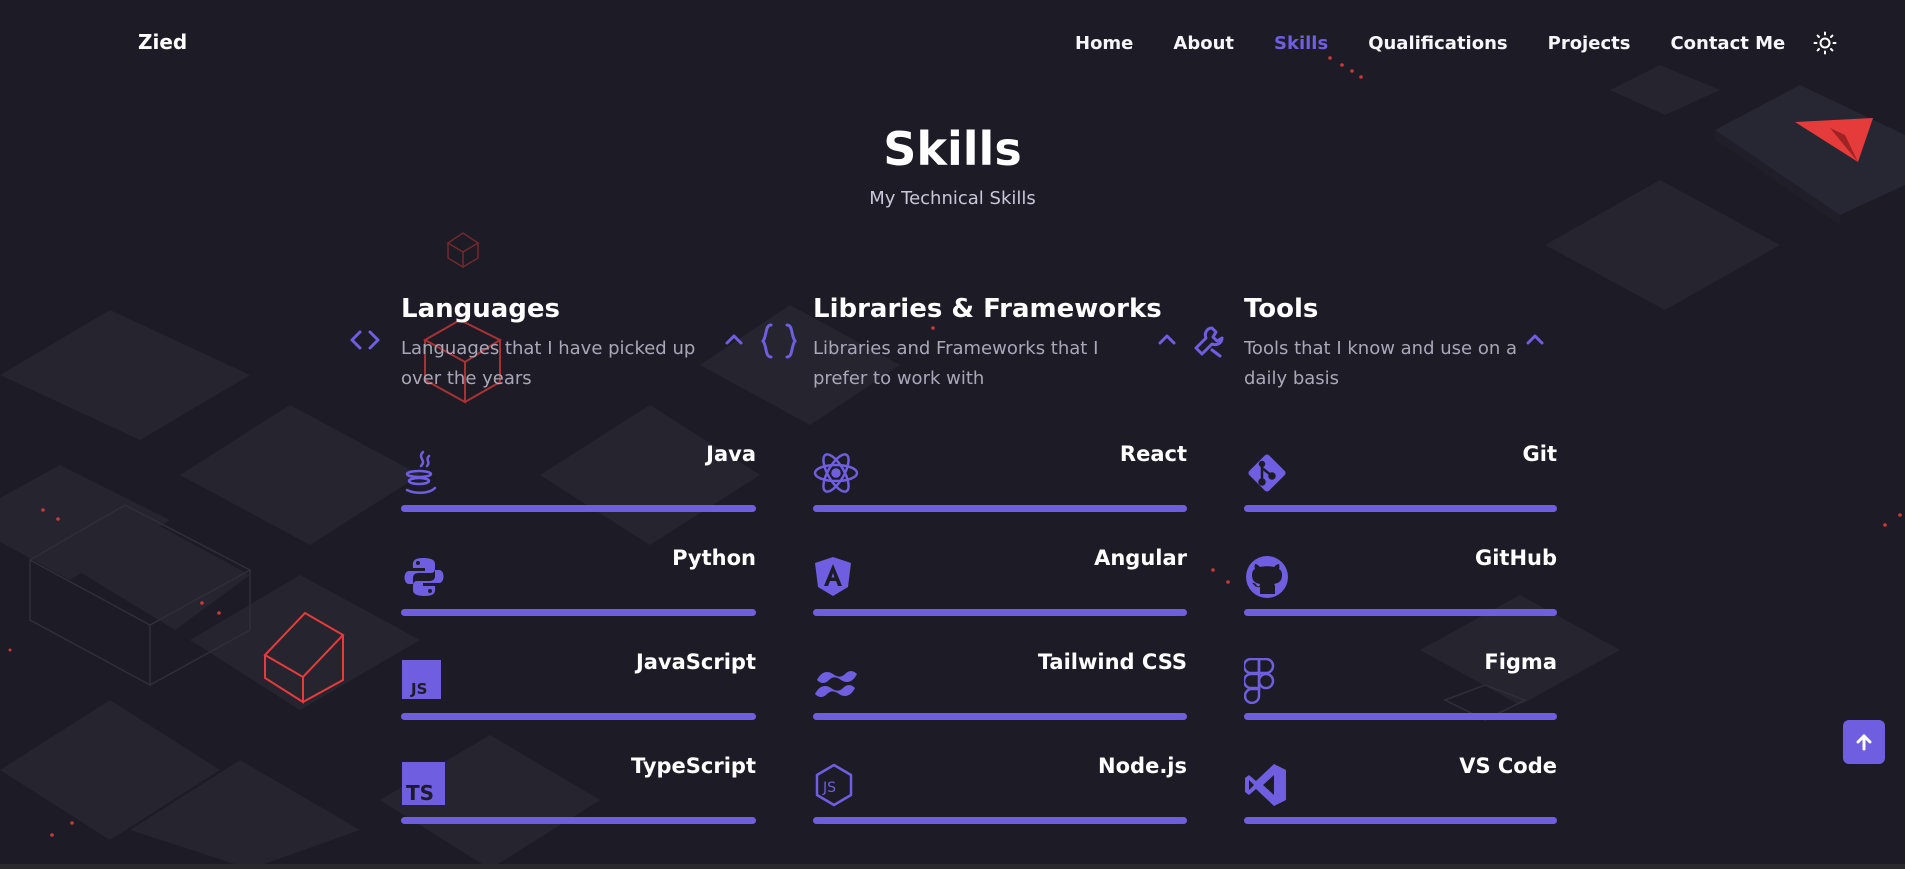 The height and width of the screenshot is (869, 1905). What do you see at coordinates (1727, 43) in the screenshot?
I see `nav-contact: Contact Me` at bounding box center [1727, 43].